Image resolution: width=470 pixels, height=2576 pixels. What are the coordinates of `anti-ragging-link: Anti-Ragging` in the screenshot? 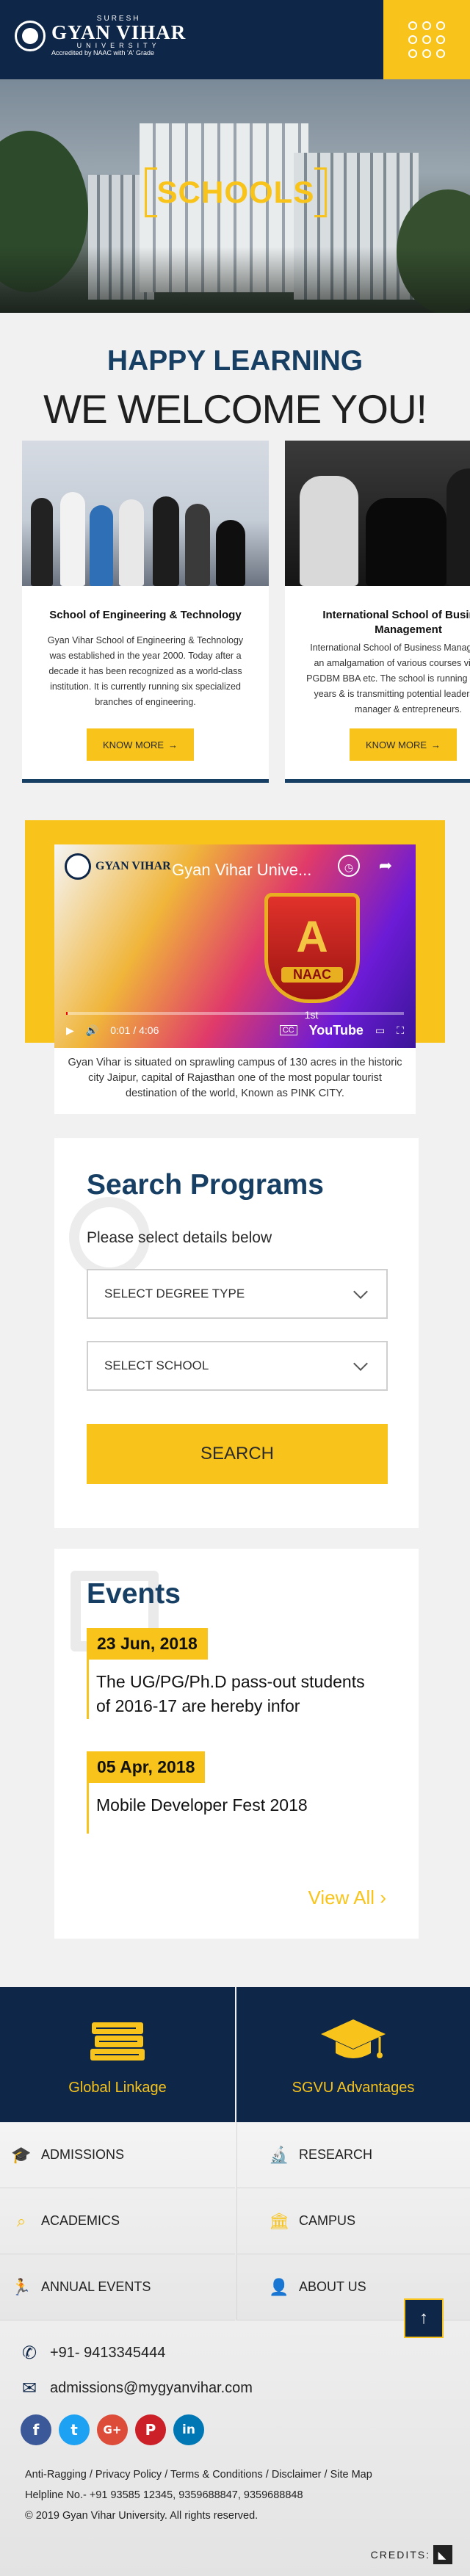 It's located at (56, 2475).